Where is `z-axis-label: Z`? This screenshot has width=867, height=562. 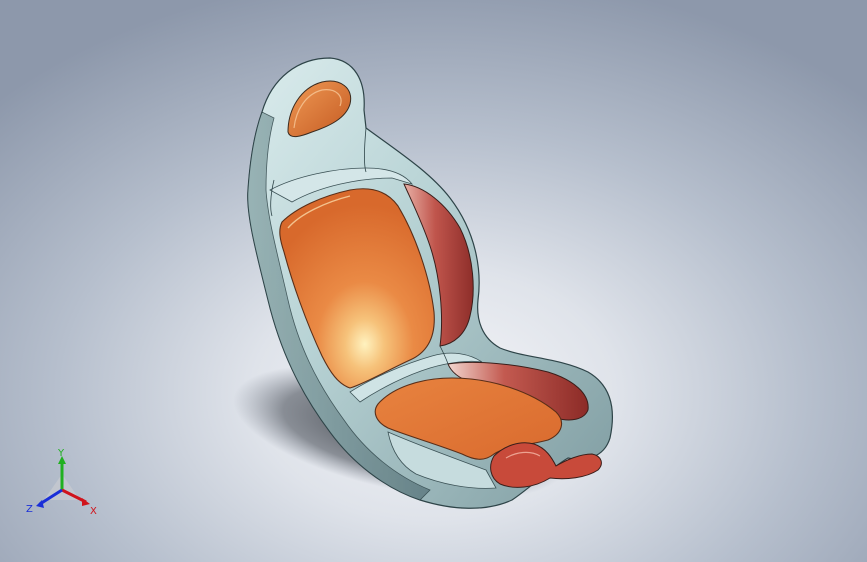 z-axis-label: Z is located at coordinates (29, 509).